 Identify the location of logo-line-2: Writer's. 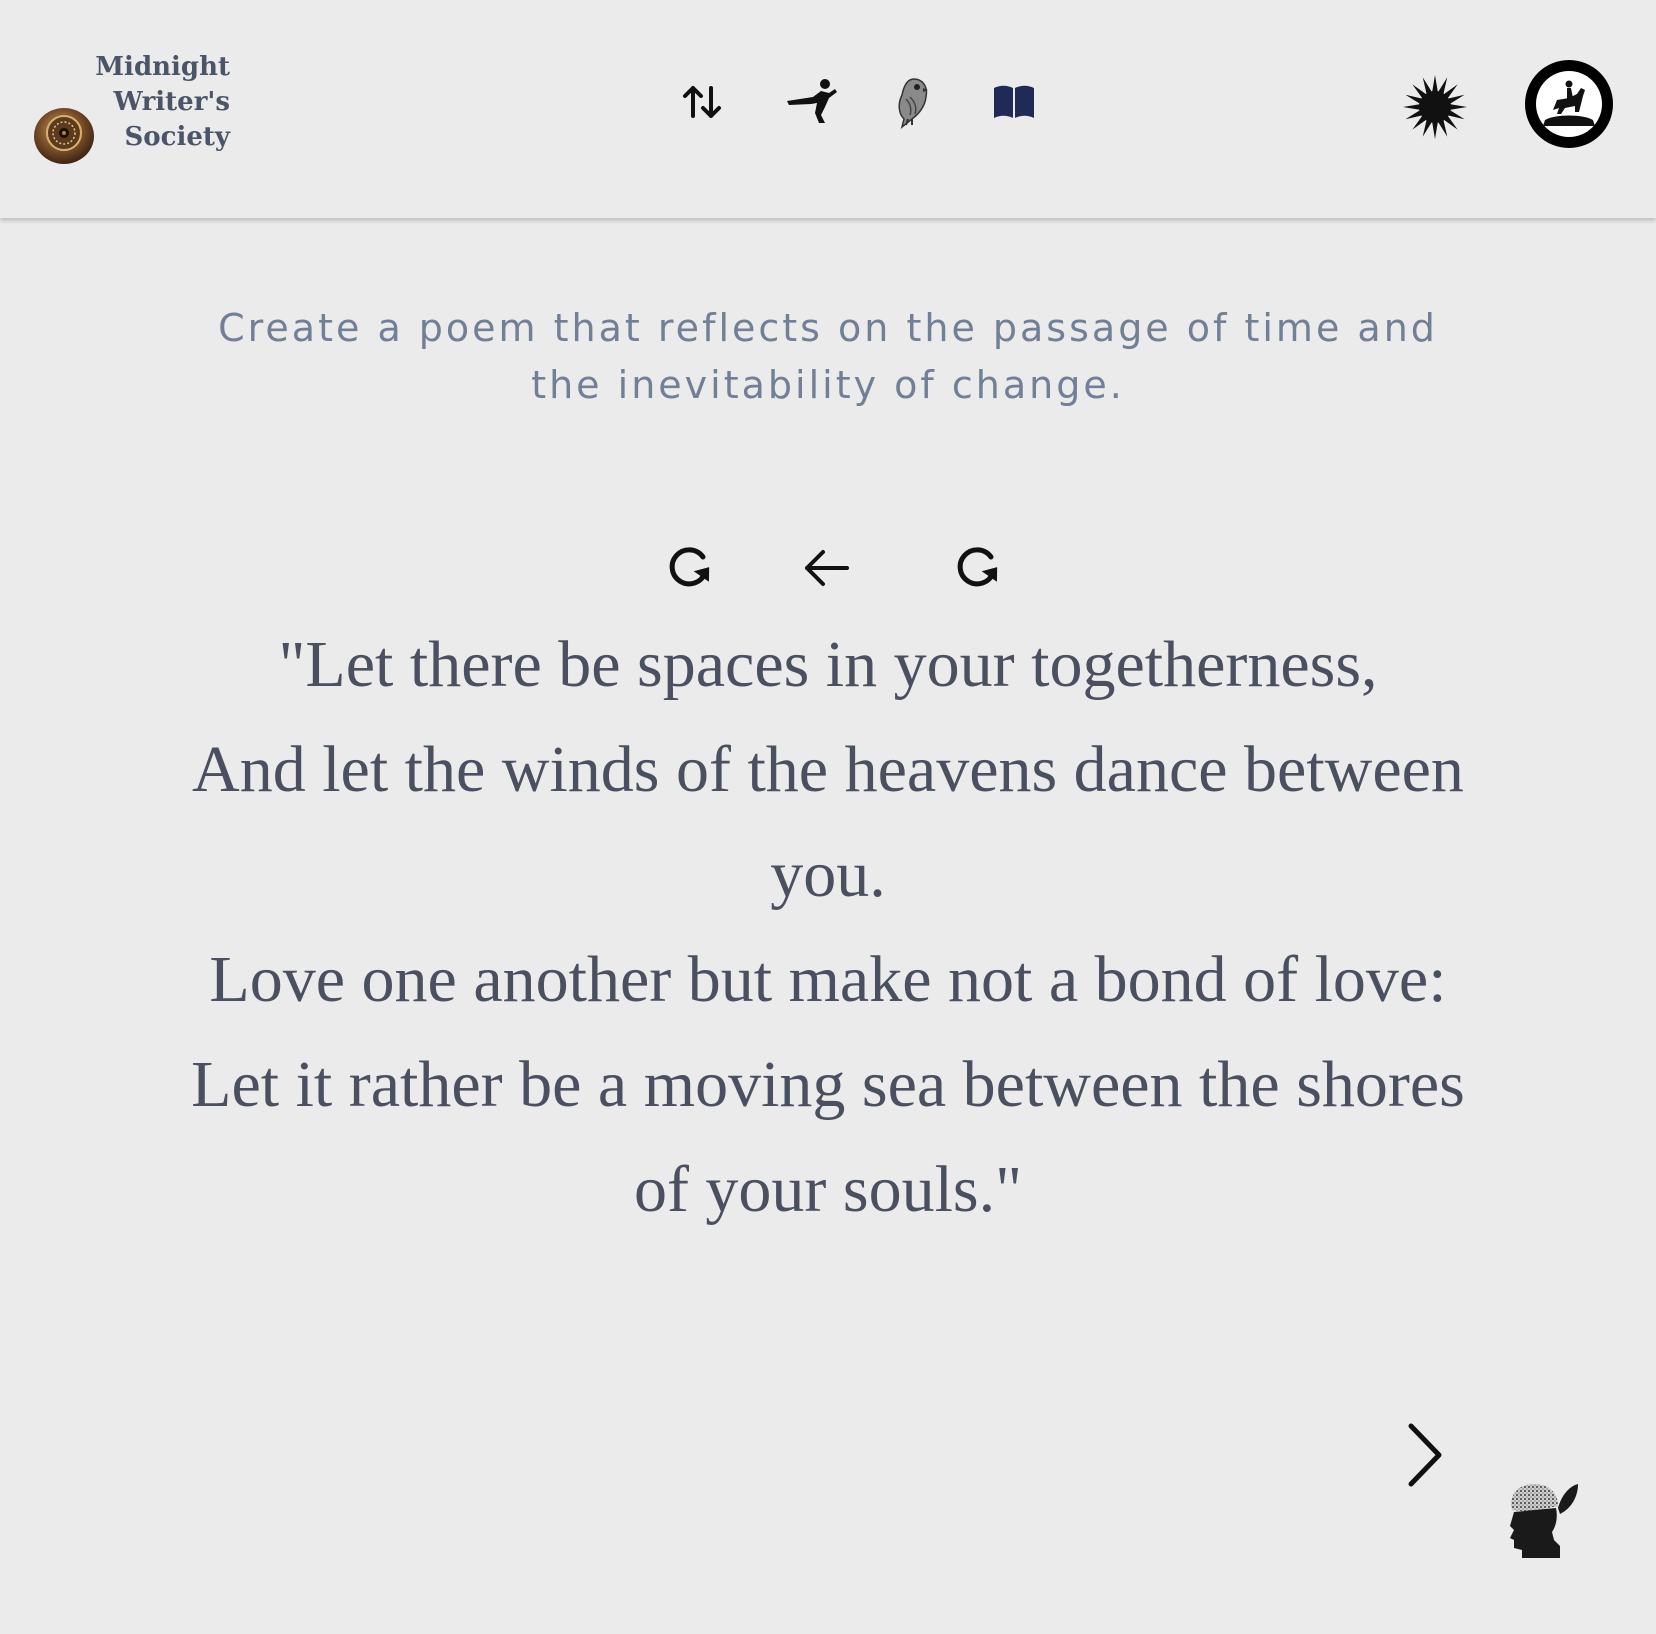
(171, 102).